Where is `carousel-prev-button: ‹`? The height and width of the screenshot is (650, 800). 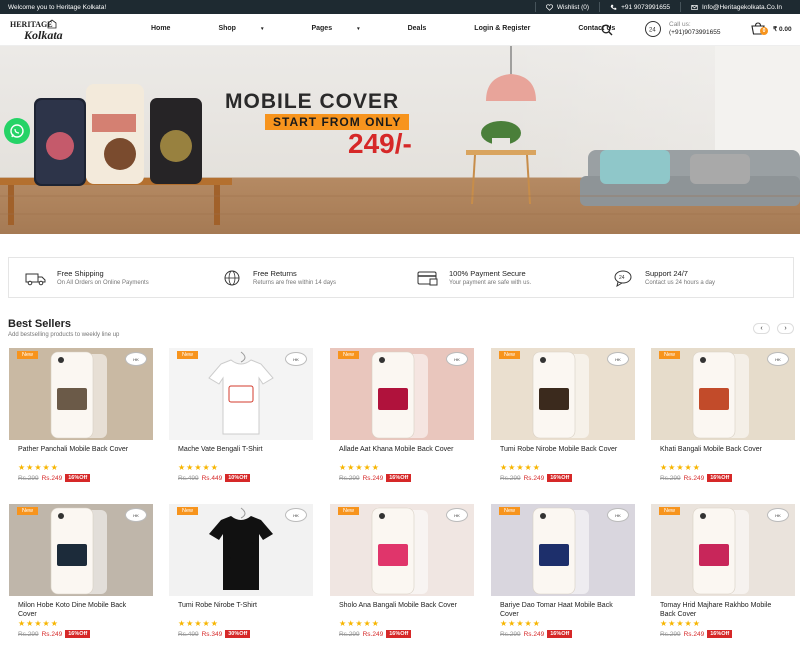 carousel-prev-button: ‹ is located at coordinates (761, 328).